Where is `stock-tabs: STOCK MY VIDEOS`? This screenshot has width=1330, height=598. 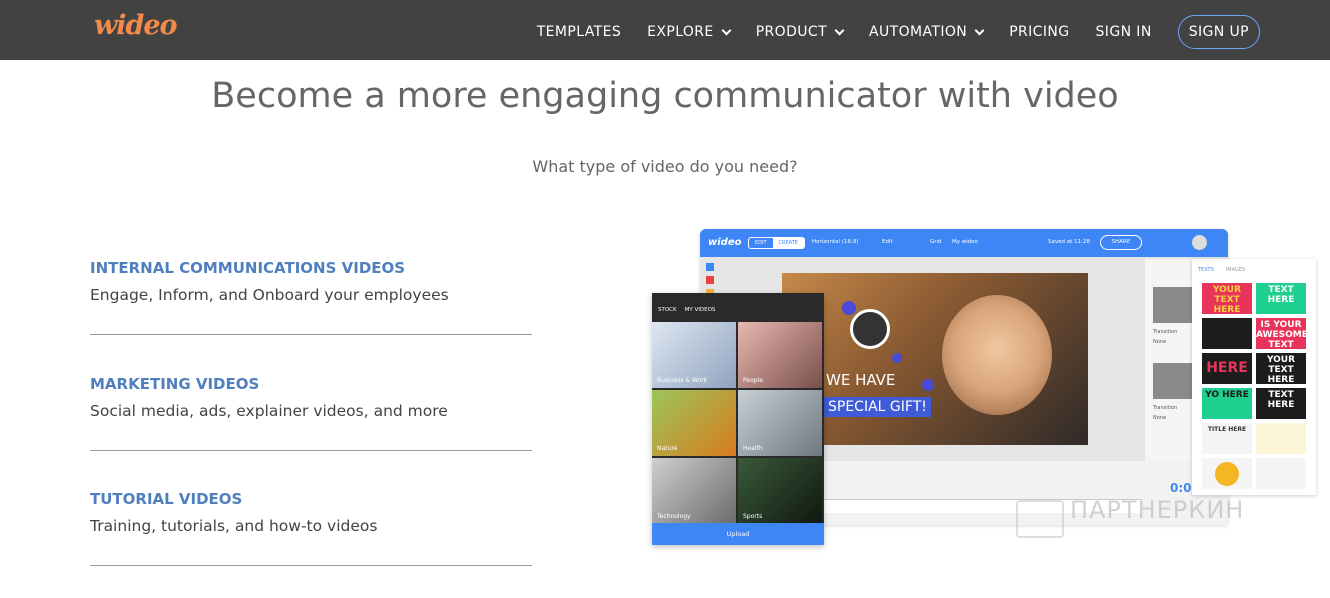
stock-tabs: STOCK MY VIDEOS is located at coordinates (686, 310).